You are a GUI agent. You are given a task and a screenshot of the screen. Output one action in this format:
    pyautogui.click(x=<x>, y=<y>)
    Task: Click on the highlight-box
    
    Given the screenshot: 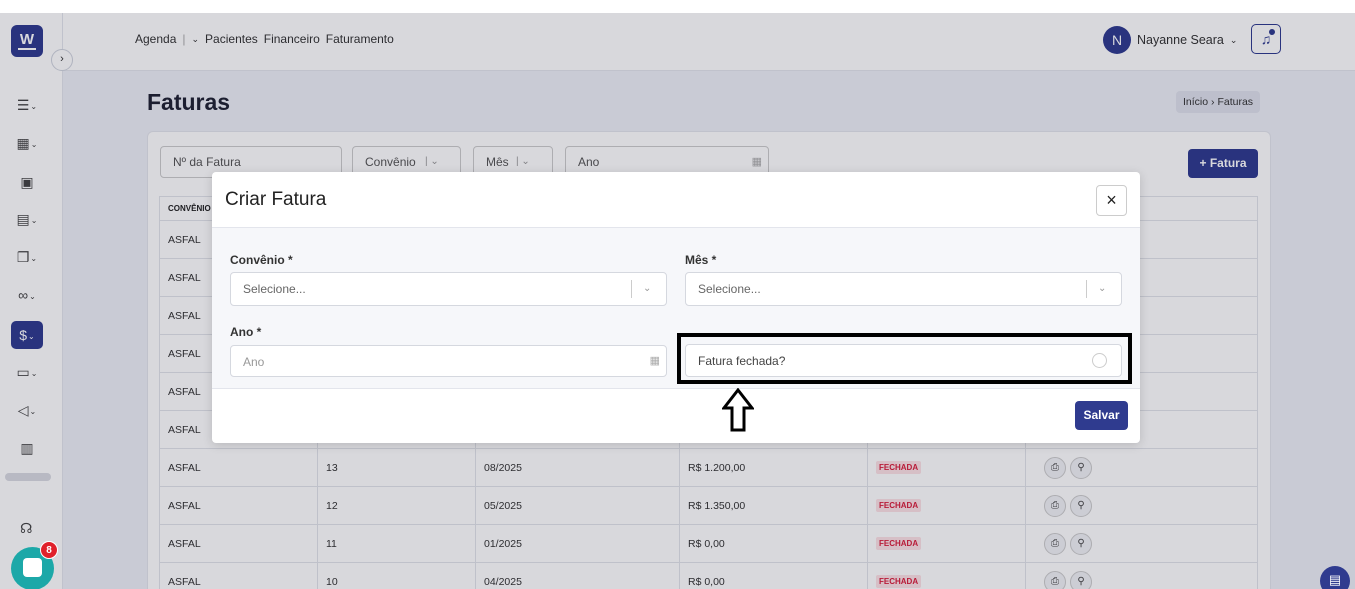 What is the action you would take?
    pyautogui.click(x=904, y=358)
    